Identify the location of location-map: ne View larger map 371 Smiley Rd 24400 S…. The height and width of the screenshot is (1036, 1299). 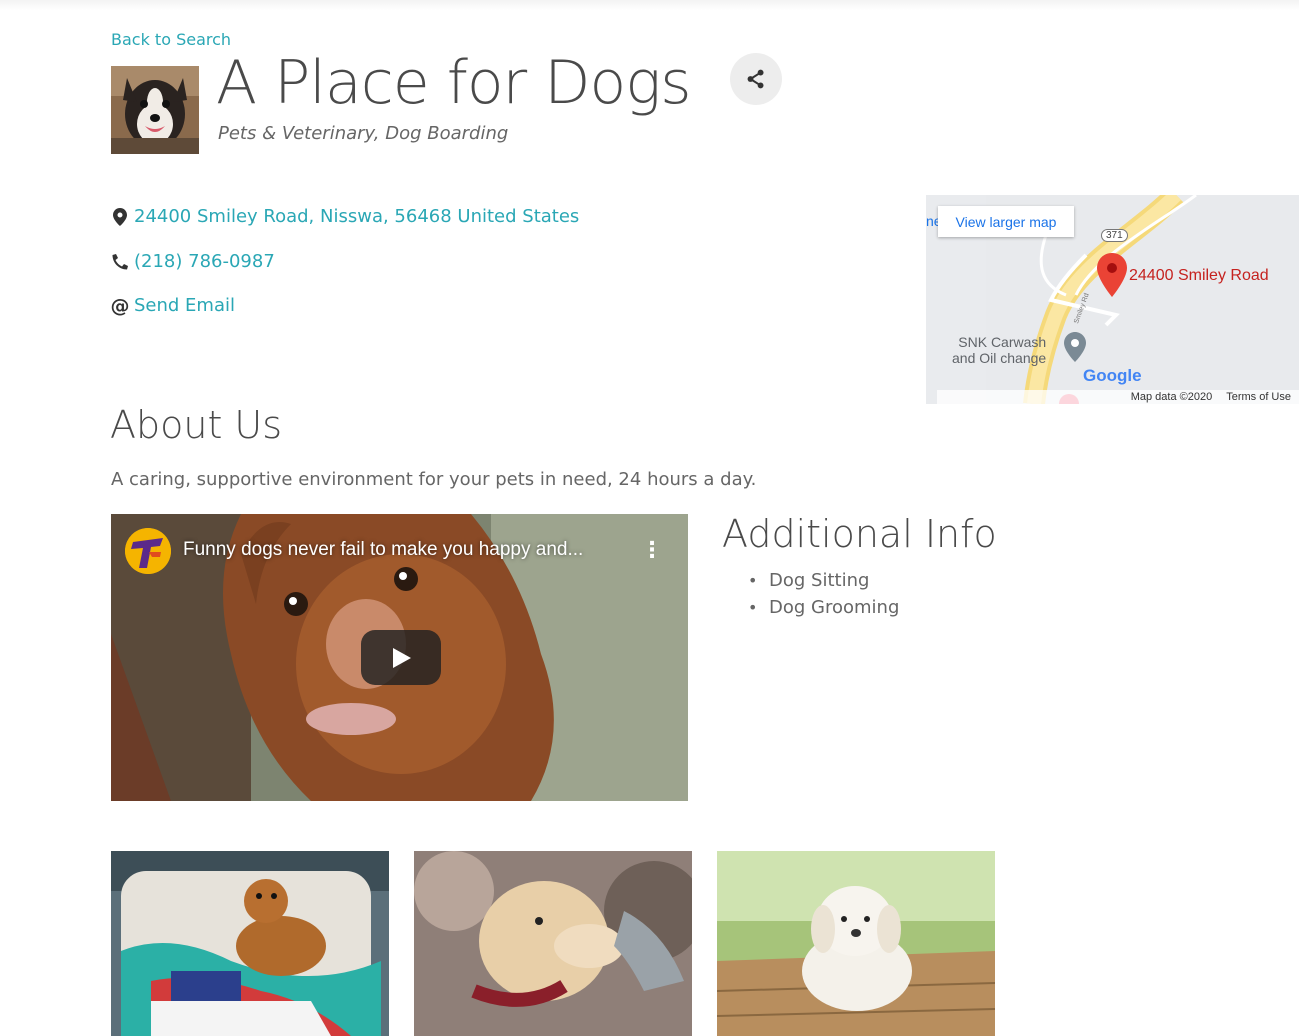
(1112, 299).